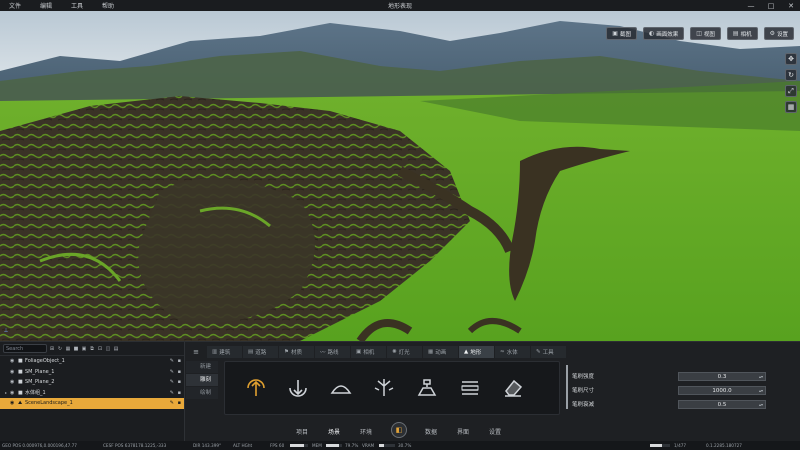 This screenshot has height=450, width=800. Describe the element at coordinates (60, 349) in the screenshot. I see `refresh-icon: ↻` at that location.